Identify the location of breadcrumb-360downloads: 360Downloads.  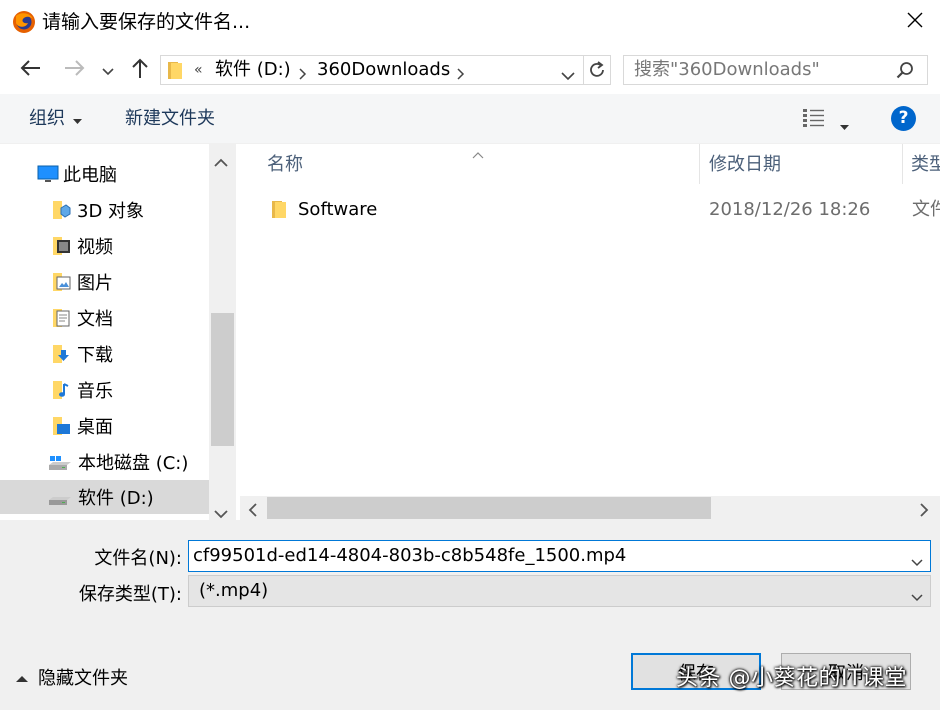
(383, 70).